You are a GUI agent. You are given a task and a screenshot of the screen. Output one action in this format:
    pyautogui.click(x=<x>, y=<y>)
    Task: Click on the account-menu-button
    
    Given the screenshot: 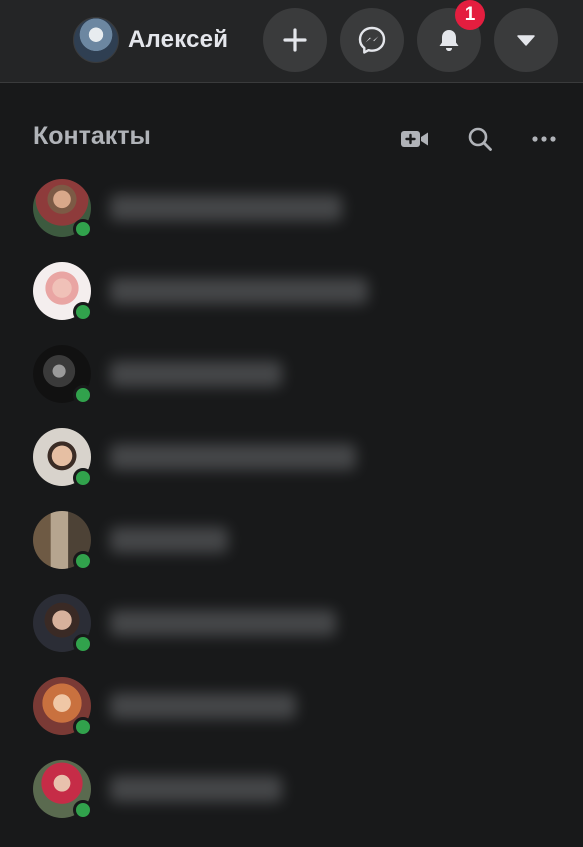 What is the action you would take?
    pyautogui.click(x=526, y=40)
    